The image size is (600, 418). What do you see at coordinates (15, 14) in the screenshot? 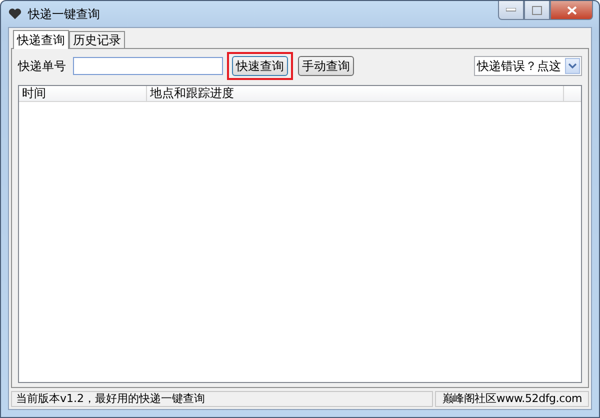
I see `heart-icon` at bounding box center [15, 14].